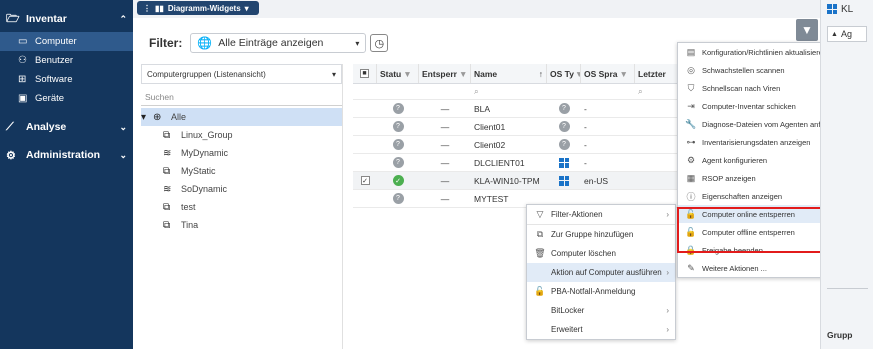 Image resolution: width=873 pixels, height=349 pixels. I want to click on tree-item-mydynamic: ≋ MyDynamic, so click(241, 153).